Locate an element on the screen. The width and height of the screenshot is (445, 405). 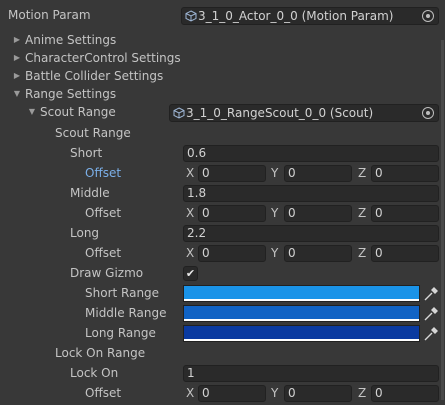
lock-on-row: Lock On 1 is located at coordinates (222, 373).